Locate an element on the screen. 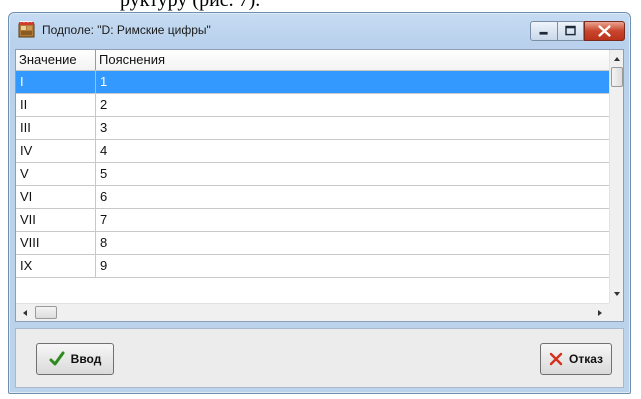  grid-header: Значение Пояснения is located at coordinates (312, 60).